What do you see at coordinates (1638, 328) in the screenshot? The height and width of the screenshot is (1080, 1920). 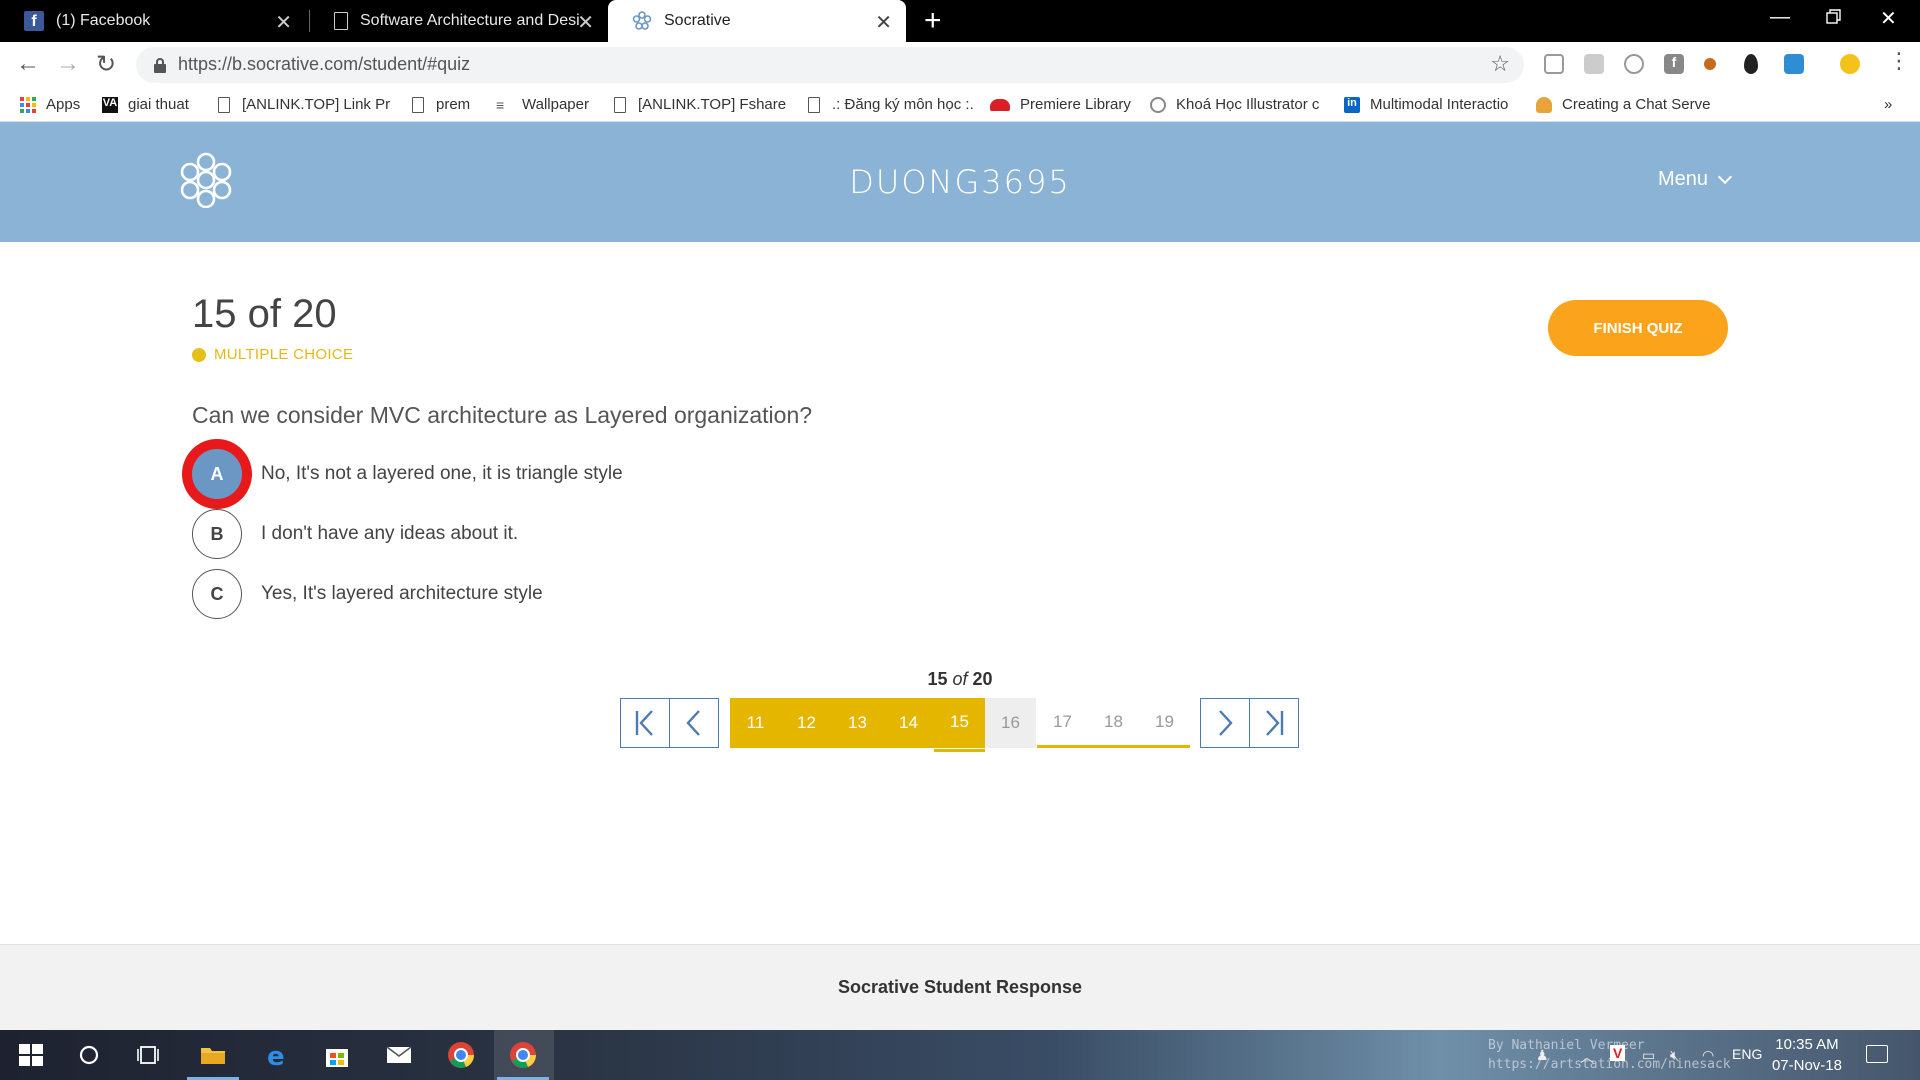 I see `finish-quiz-button: FINISH QUIZ` at bounding box center [1638, 328].